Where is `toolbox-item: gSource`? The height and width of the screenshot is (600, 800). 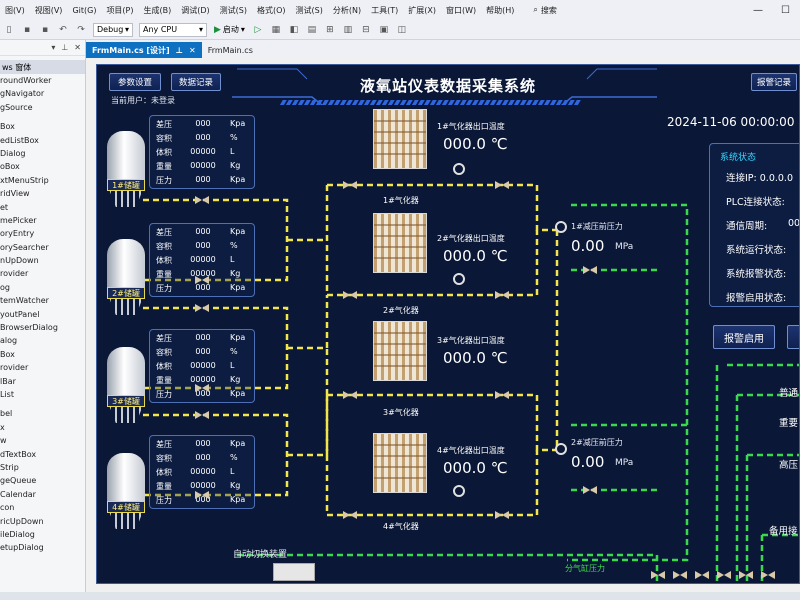
toolbox-item: gSource is located at coordinates (42, 107).